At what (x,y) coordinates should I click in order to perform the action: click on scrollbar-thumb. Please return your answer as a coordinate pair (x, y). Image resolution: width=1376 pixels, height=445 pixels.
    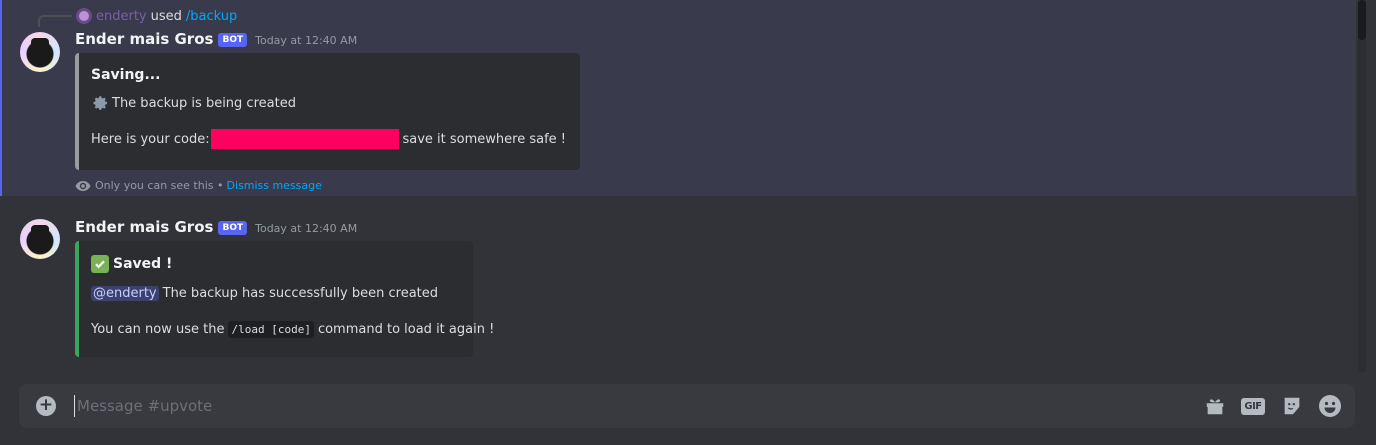
    Looking at the image, I should click on (1362, 20).